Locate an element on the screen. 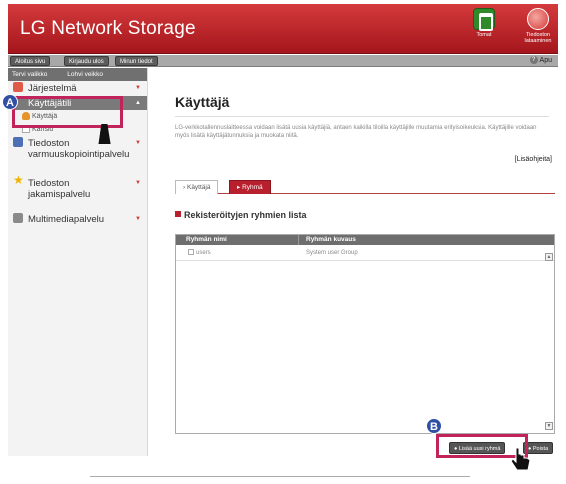  more-info-link: [Lisäohjeita] is located at coordinates (533, 159).